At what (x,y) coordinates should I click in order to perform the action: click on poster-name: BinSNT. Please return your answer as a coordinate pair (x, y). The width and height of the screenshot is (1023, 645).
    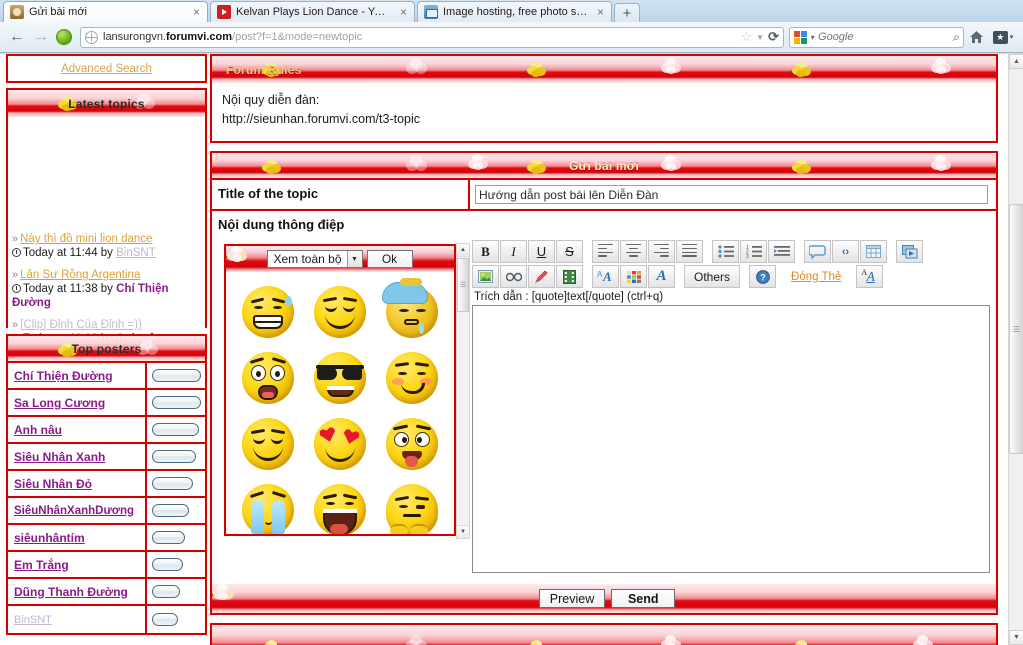
    Looking at the image, I should click on (77, 619).